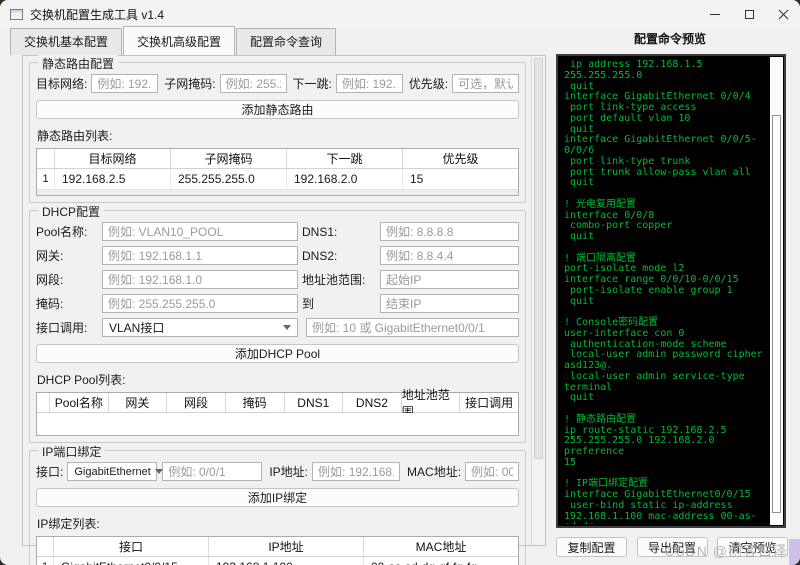  Describe the element at coordinates (356, 471) in the screenshot. I see `bind-ip-input` at that location.